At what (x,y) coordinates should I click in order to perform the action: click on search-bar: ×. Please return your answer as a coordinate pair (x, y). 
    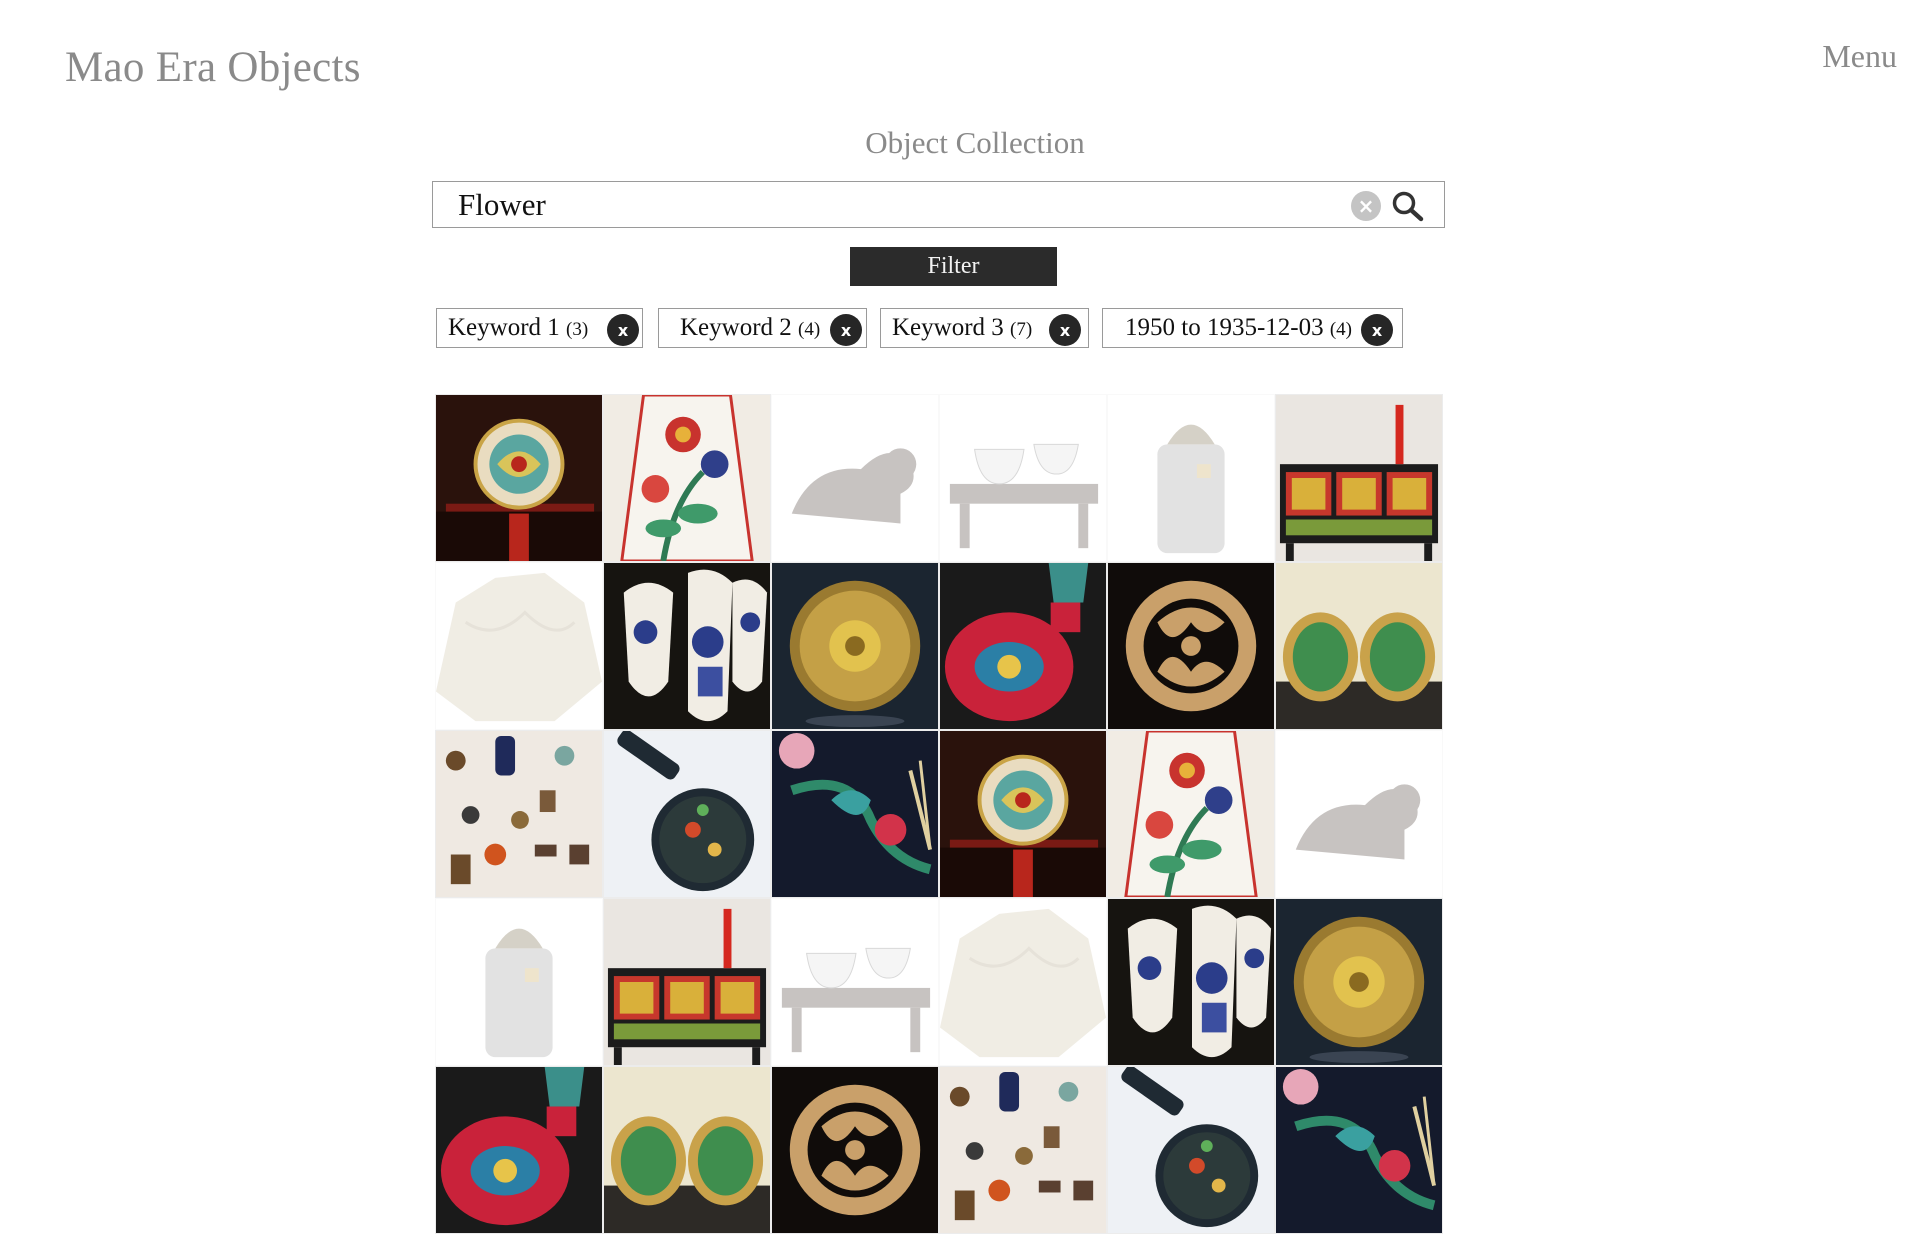
    Looking at the image, I should click on (938, 204).